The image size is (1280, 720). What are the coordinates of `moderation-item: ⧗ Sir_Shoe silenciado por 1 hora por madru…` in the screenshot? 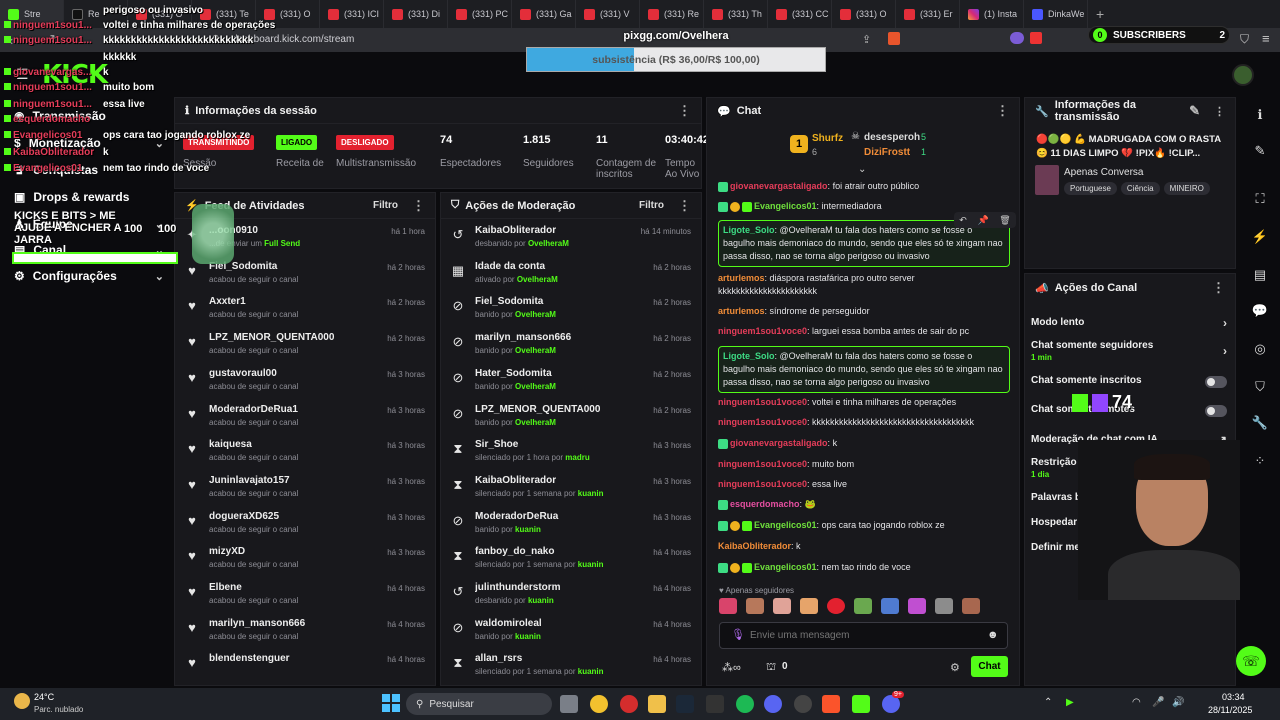 It's located at (571, 457).